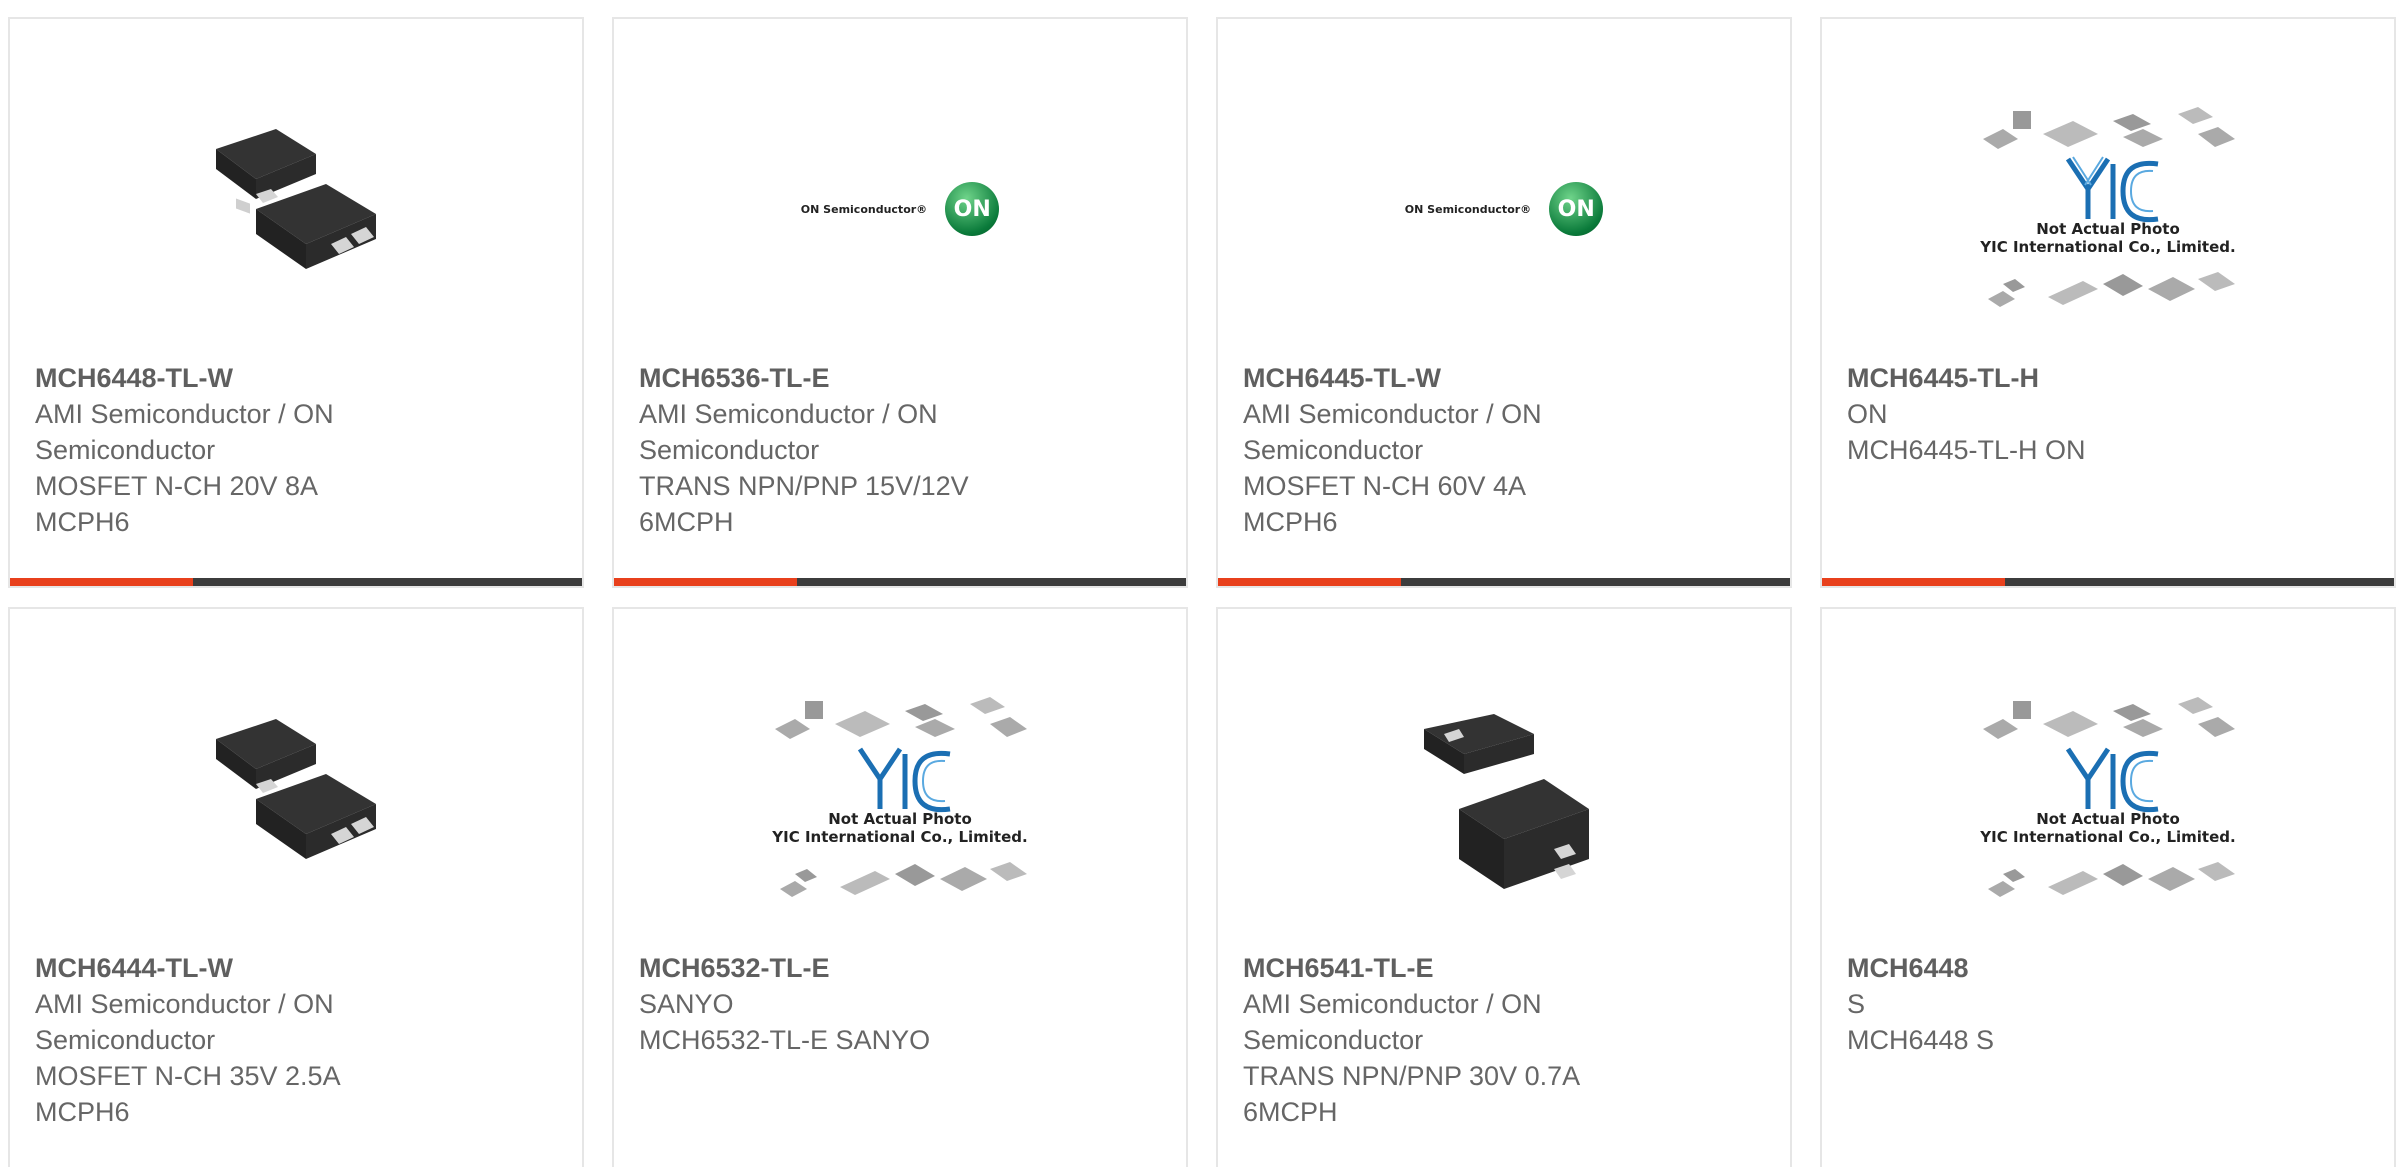  I want to click on description: TRANS NPN/PNP 30V 0.7A 6MCPH, so click(1411, 1094).